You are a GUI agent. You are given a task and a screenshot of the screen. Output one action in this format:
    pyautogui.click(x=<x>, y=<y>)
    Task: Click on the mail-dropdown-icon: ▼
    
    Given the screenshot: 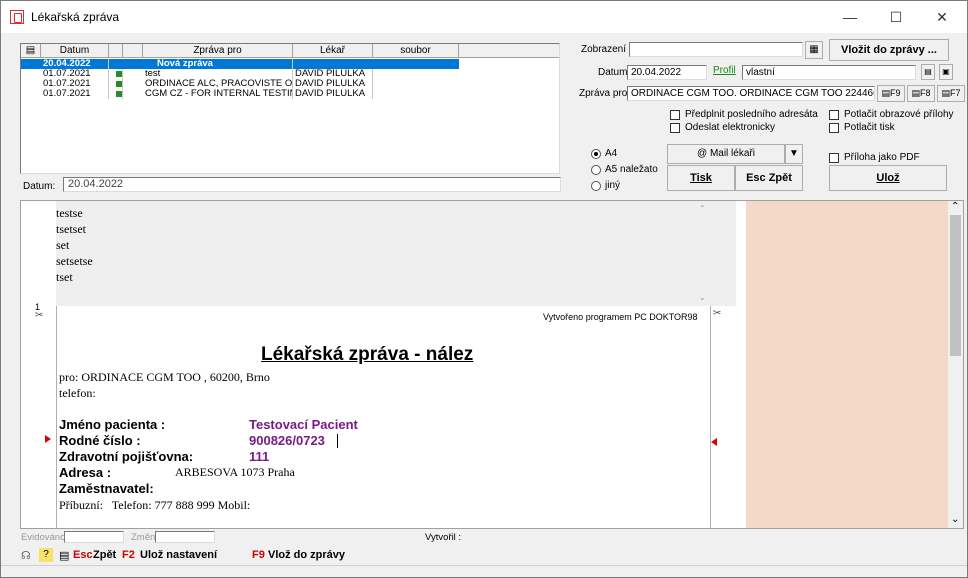 What is the action you would take?
    pyautogui.click(x=794, y=154)
    